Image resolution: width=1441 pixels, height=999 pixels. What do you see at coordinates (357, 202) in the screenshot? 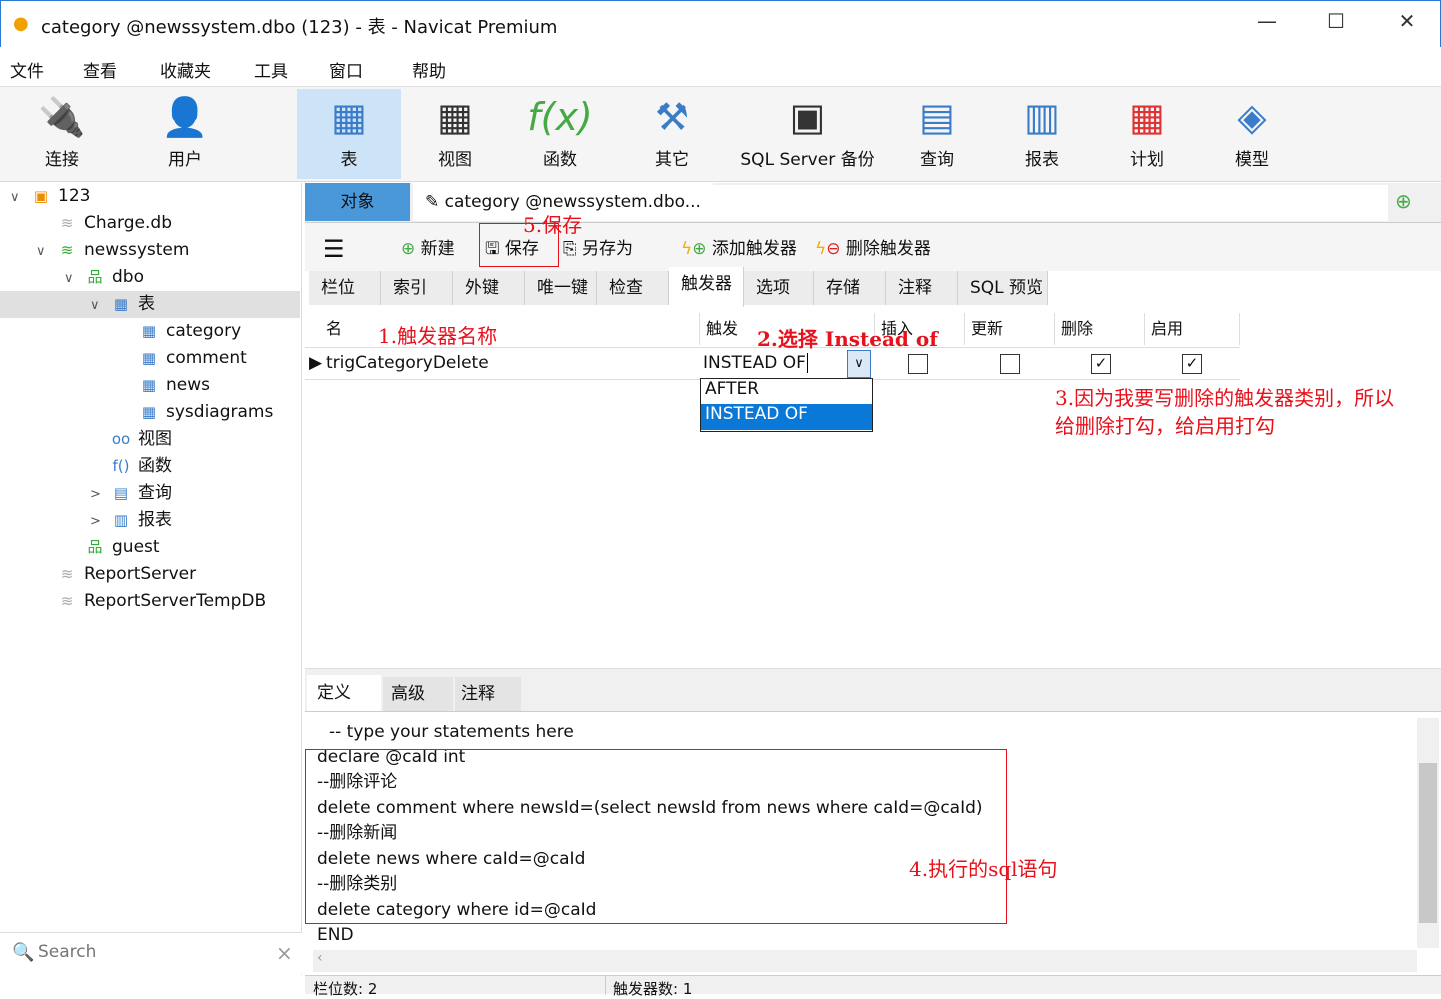
I see `tab-objects: 对象` at bounding box center [357, 202].